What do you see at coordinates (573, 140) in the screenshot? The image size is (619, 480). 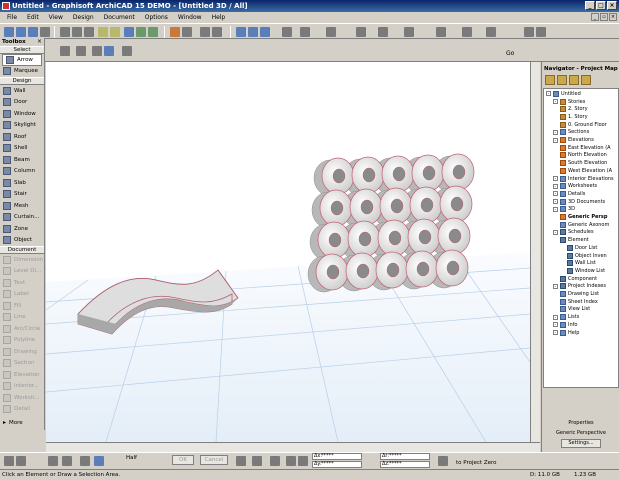 I see `tree-item: - Elevations` at bounding box center [573, 140].